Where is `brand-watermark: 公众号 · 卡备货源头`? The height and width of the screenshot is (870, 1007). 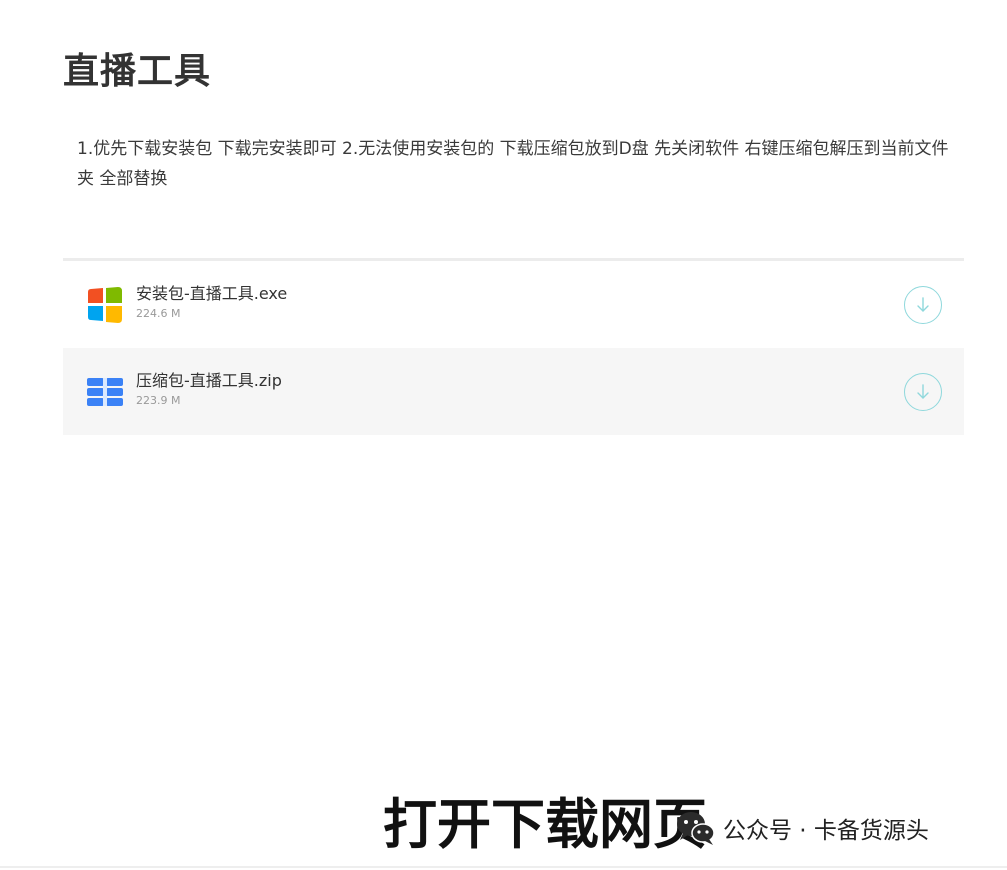
brand-watermark: 公众号 · 卡备货源头 is located at coordinates (802, 828).